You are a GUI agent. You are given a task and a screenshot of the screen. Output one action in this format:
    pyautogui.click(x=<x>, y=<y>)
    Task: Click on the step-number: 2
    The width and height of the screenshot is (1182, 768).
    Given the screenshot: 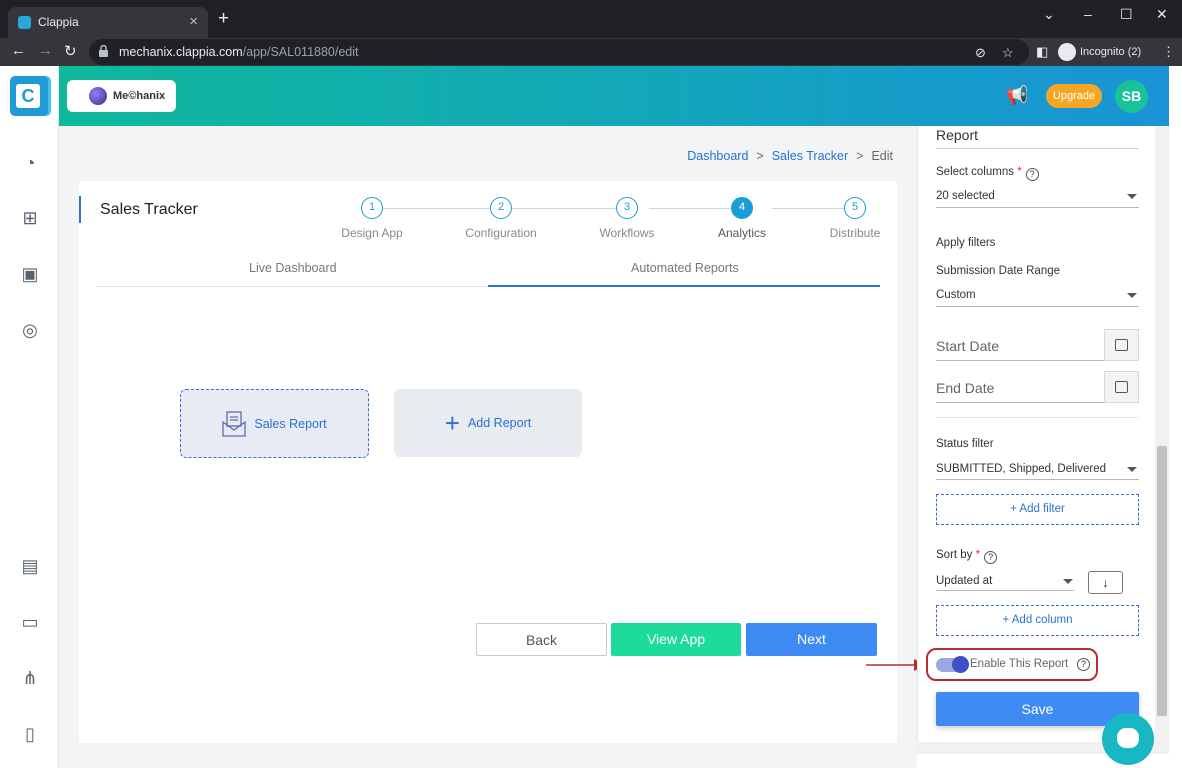 What is the action you would take?
    pyautogui.click(x=501, y=208)
    